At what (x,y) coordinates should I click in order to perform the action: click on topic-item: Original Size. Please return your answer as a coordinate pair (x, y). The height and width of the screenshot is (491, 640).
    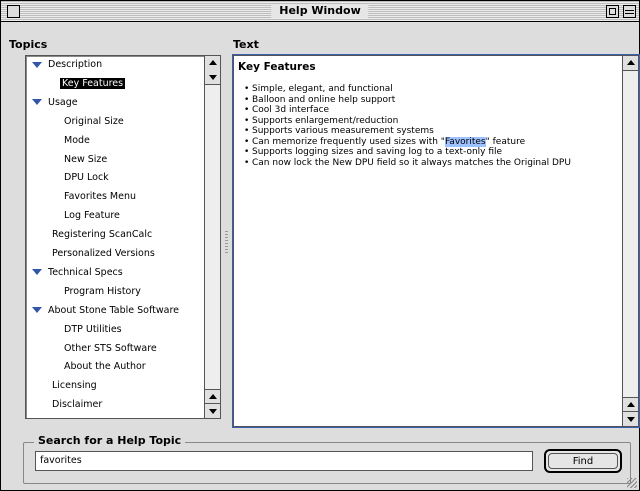
    Looking at the image, I should click on (94, 122).